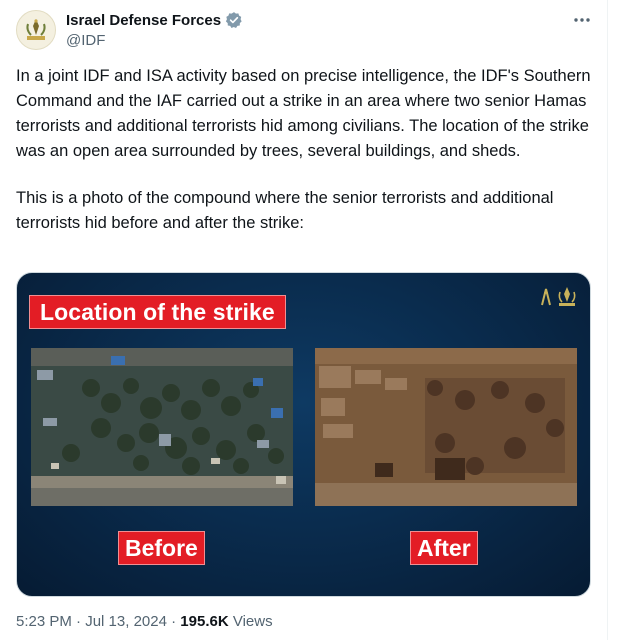 Image resolution: width=640 pixels, height=640 pixels. What do you see at coordinates (161, 548) in the screenshot?
I see `before-label: Before` at bounding box center [161, 548].